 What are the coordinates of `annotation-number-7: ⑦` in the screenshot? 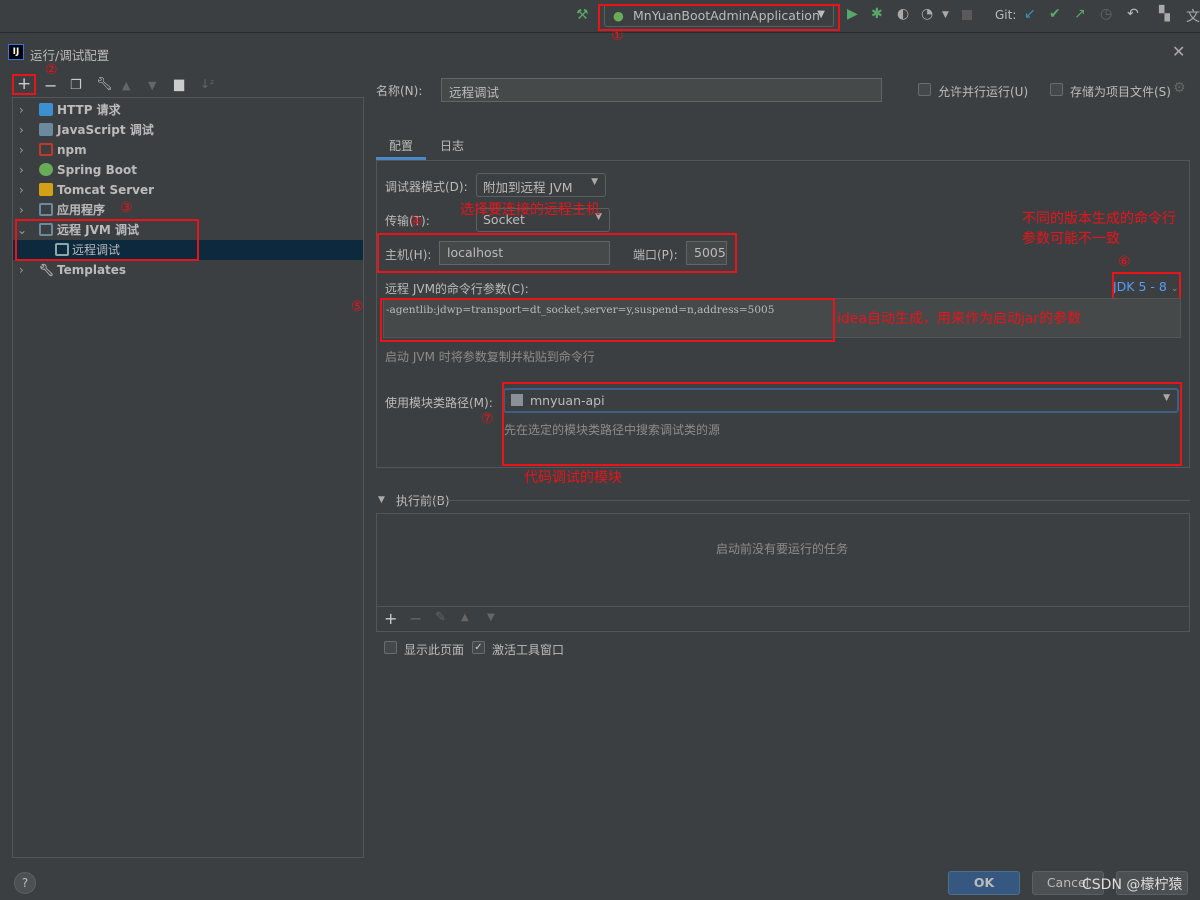 It's located at (487, 419).